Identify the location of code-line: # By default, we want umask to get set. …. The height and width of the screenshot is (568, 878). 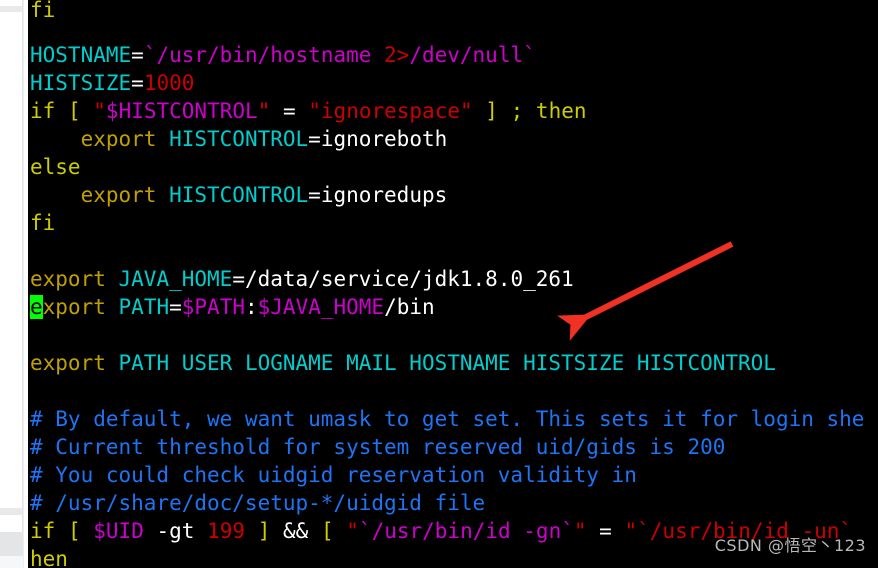
(447, 419).